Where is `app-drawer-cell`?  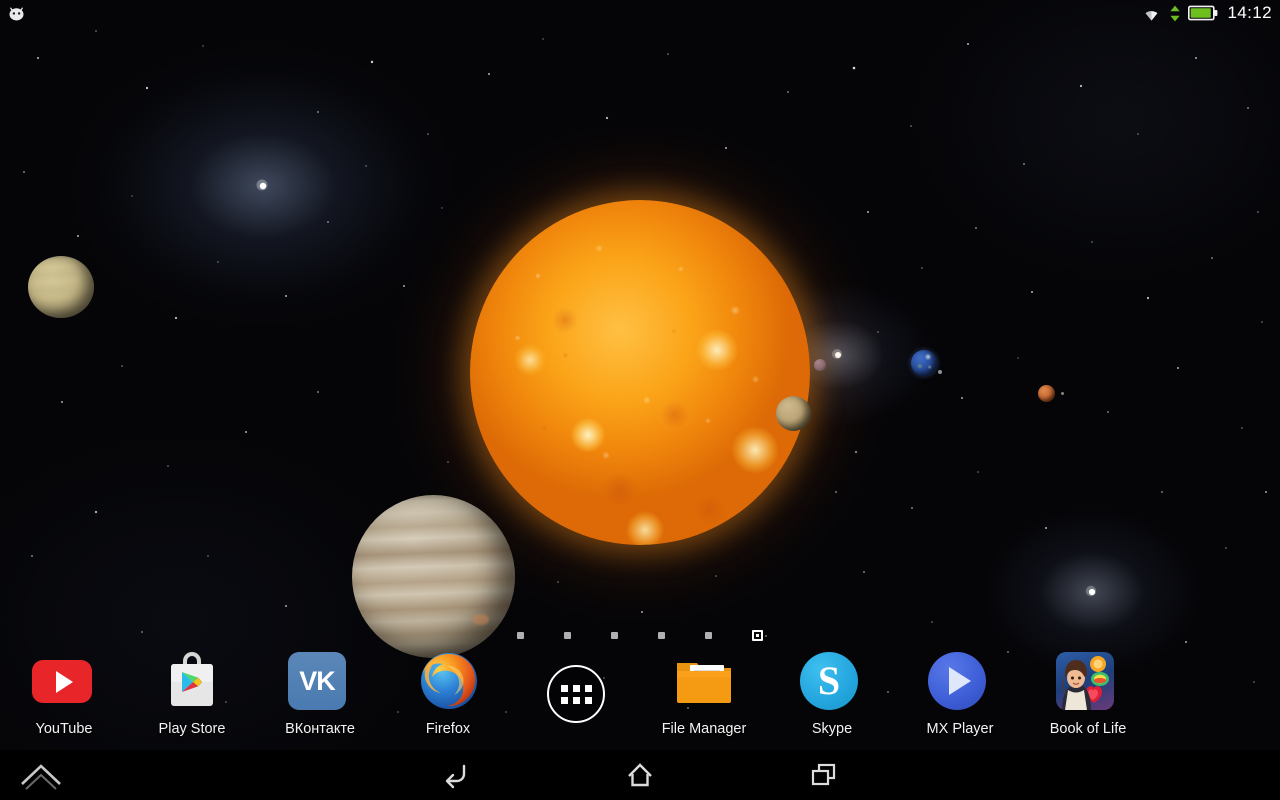 app-drawer-cell is located at coordinates (576, 684).